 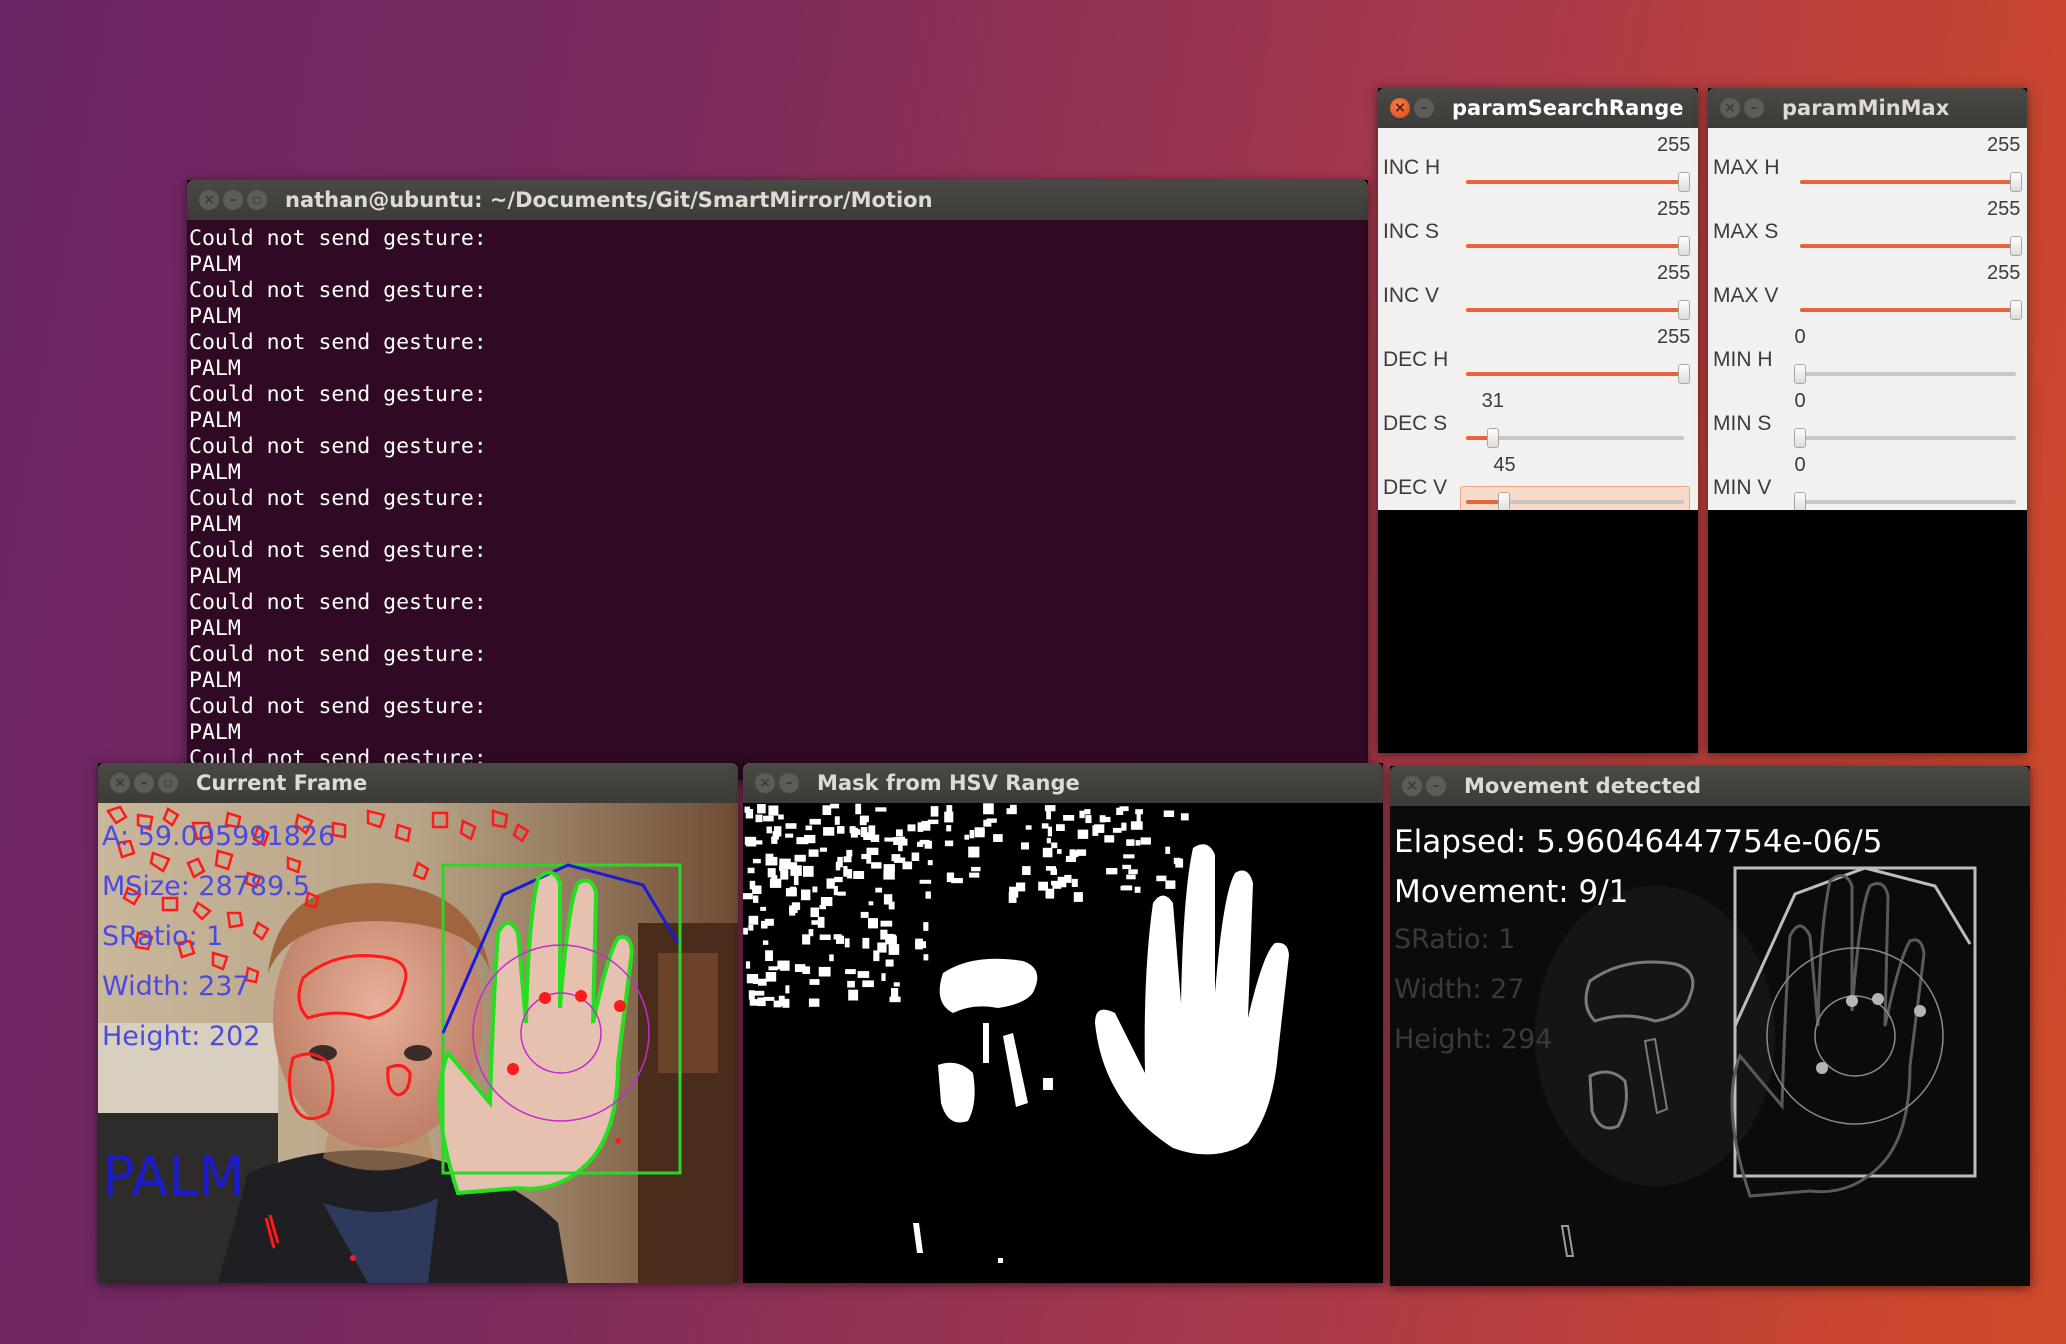 What do you see at coordinates (1415, 423) in the screenshot?
I see `trackbar-label: DEC S` at bounding box center [1415, 423].